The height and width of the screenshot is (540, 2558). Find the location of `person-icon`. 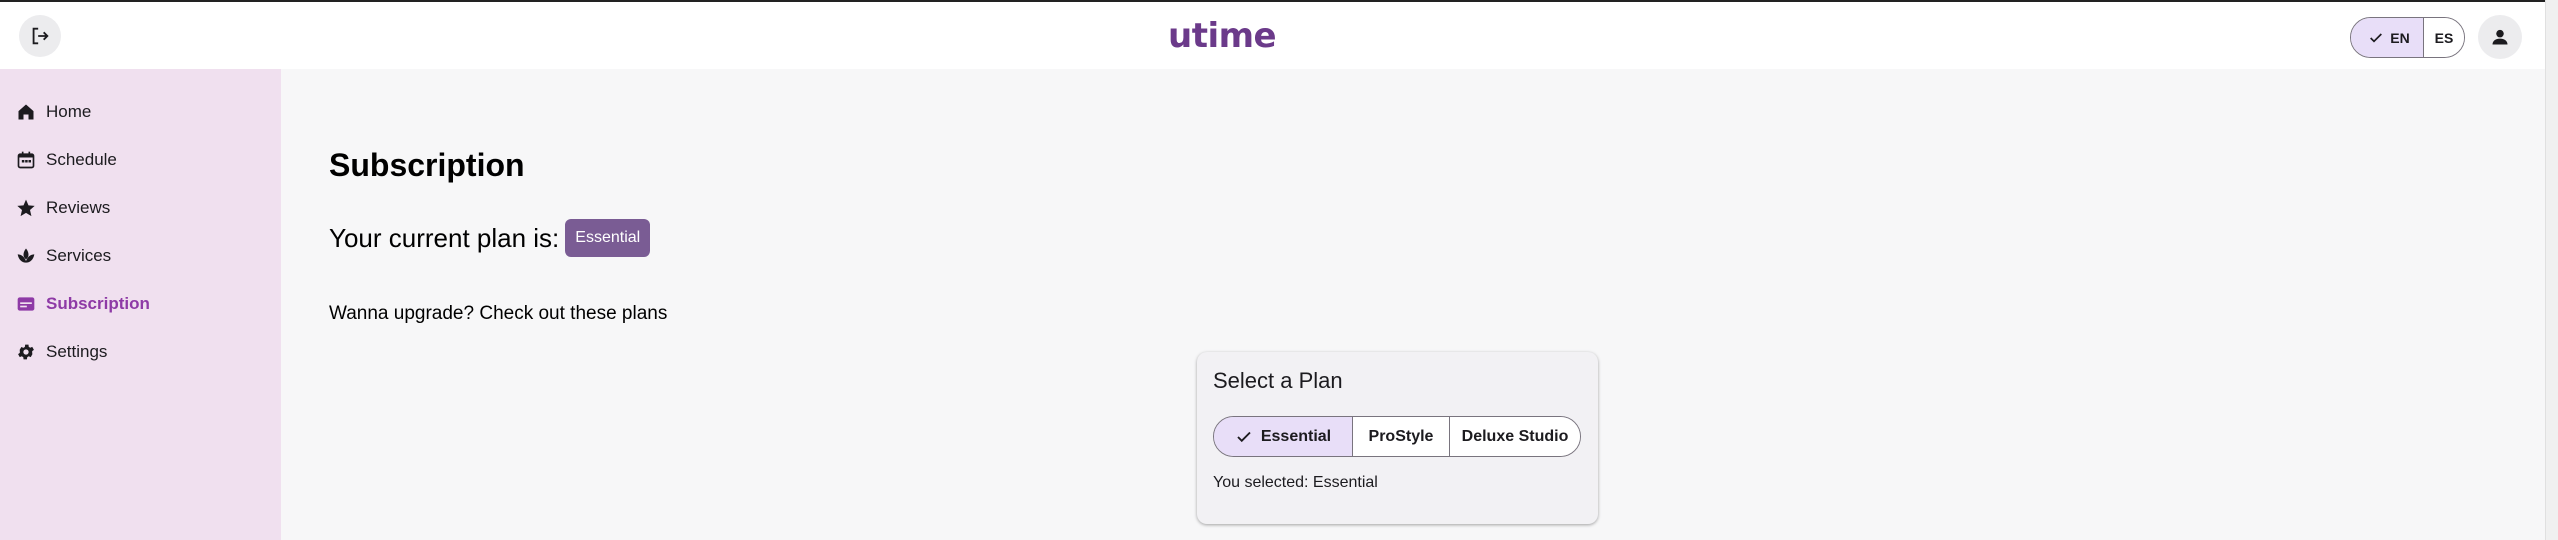

person-icon is located at coordinates (2500, 37).